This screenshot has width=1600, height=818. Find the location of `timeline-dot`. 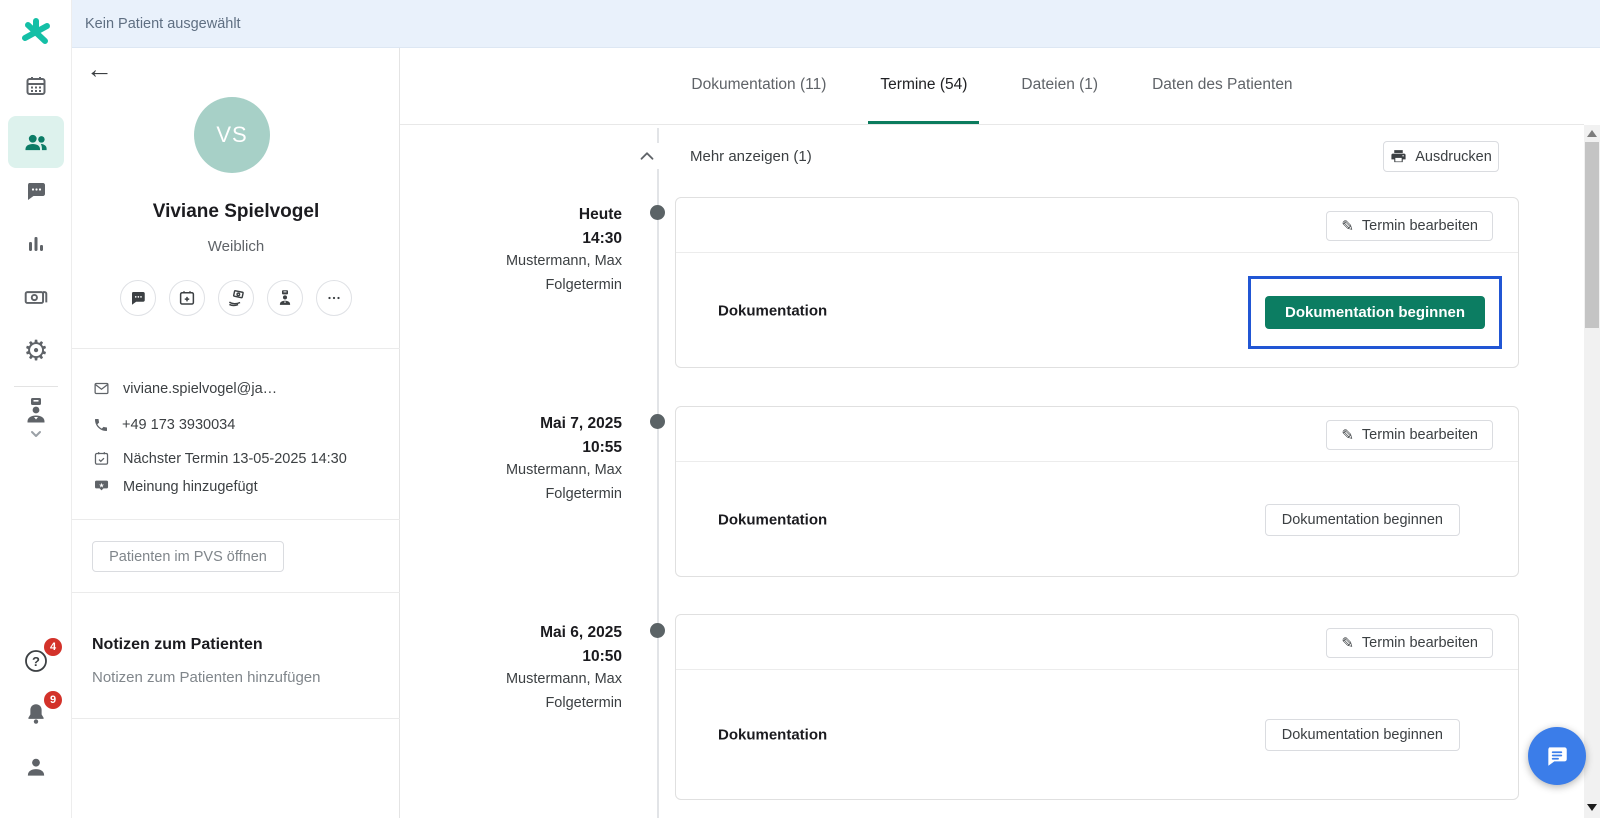

timeline-dot is located at coordinates (657, 421).